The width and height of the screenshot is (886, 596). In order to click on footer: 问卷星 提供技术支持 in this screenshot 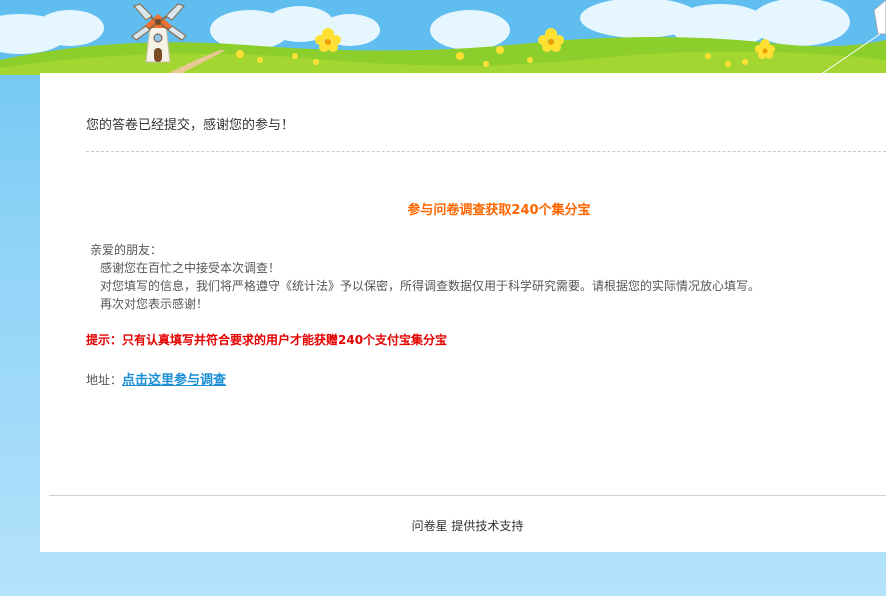, I will do `click(467, 525)`.